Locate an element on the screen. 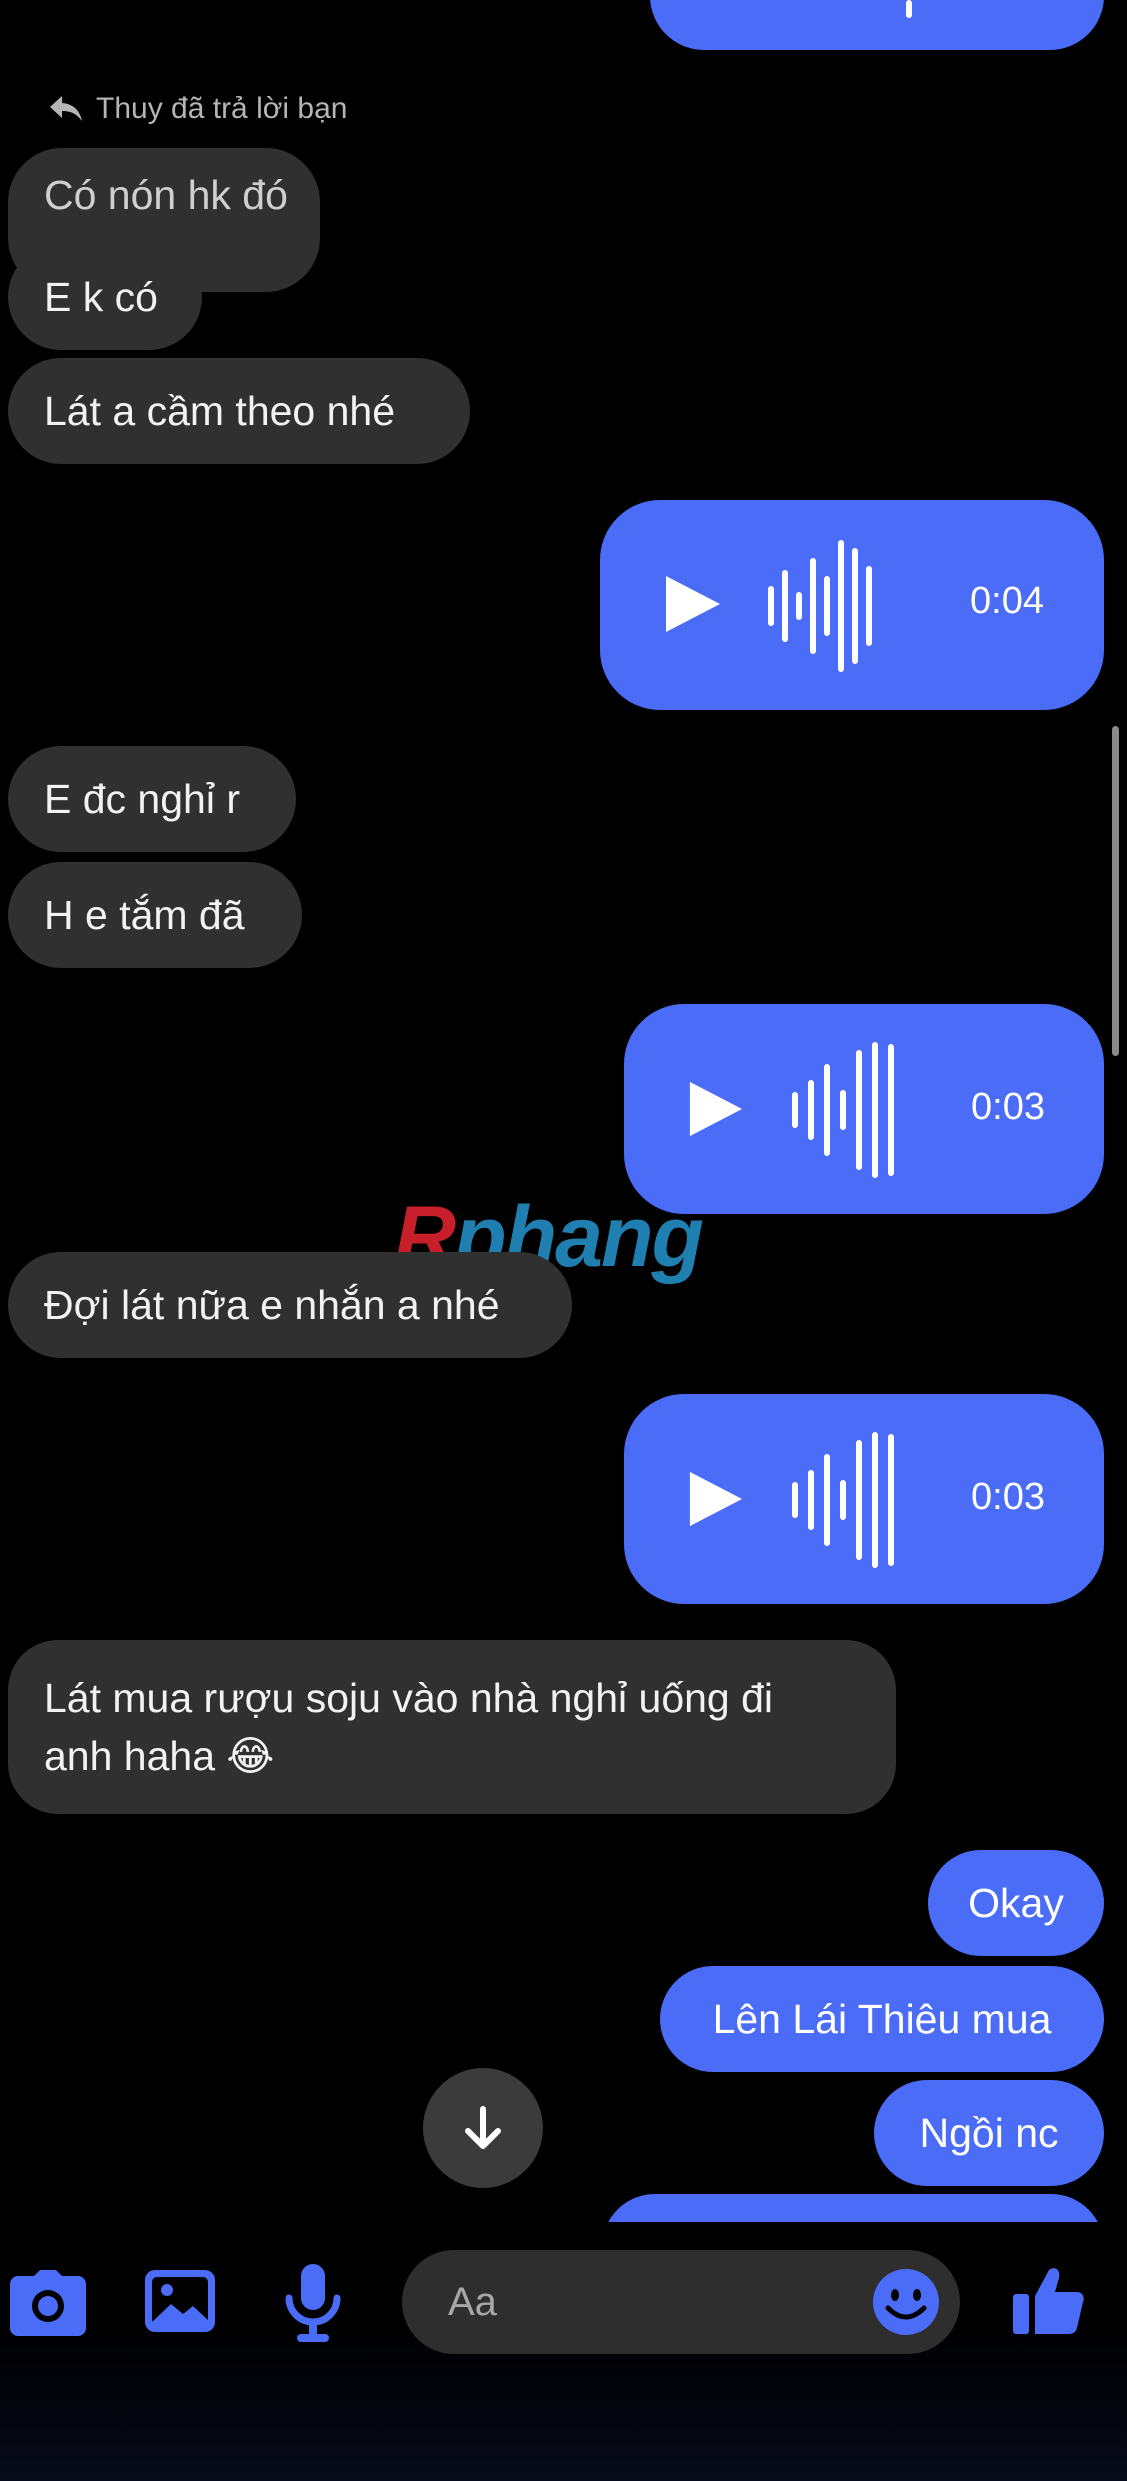  camera-icon is located at coordinates (48, 2303).